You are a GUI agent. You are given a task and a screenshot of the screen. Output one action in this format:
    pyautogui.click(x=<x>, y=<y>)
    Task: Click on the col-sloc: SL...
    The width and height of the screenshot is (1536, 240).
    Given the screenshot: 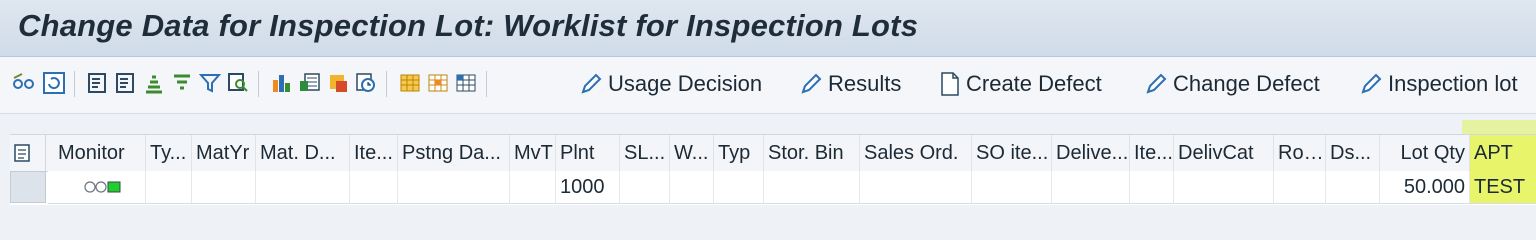 What is the action you would take?
    pyautogui.click(x=645, y=153)
    